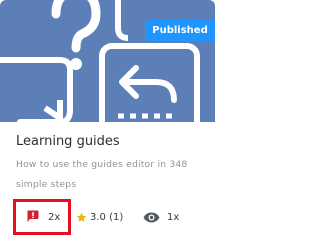 This screenshot has width=320, height=250. What do you see at coordinates (42, 217) in the screenshot?
I see `flags-stat: 2x` at bounding box center [42, 217].